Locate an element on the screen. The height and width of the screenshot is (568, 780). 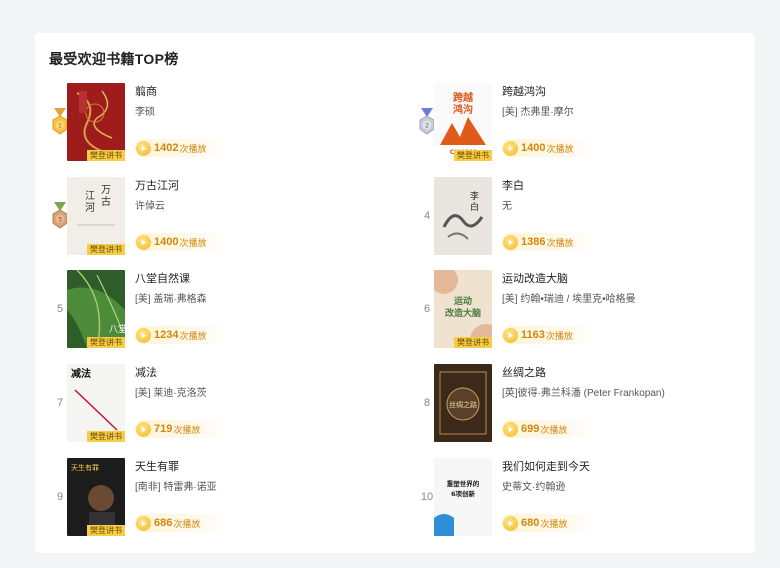
book-title: 万古江河 is located at coordinates (255, 186).